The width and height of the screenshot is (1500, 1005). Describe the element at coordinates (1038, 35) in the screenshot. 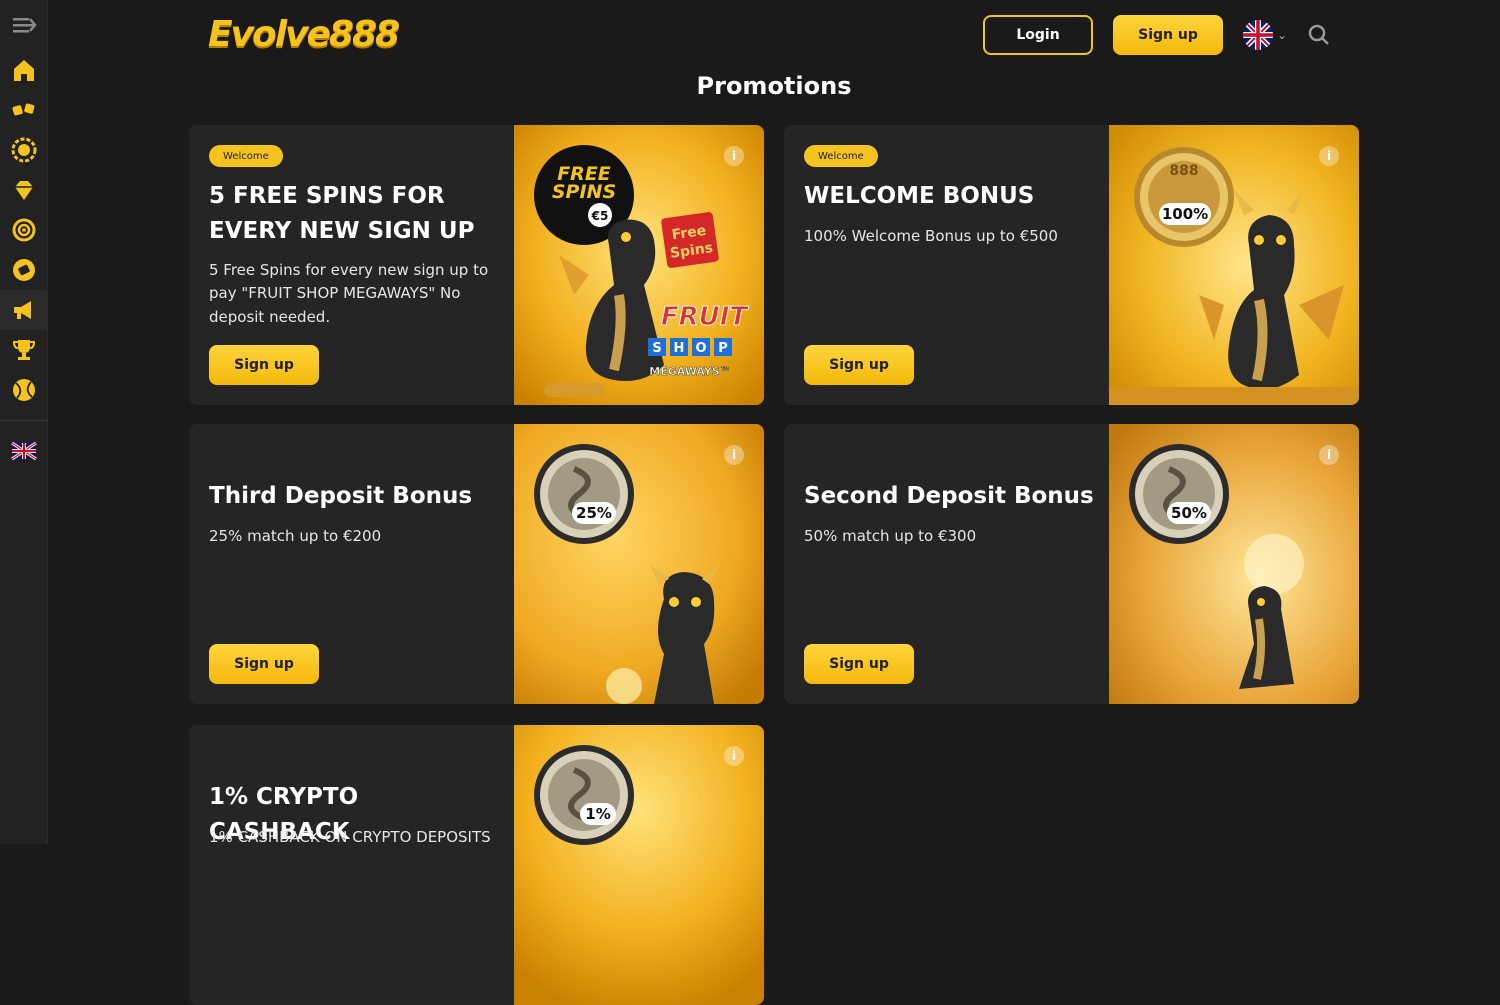

I see `login-button: Login` at that location.